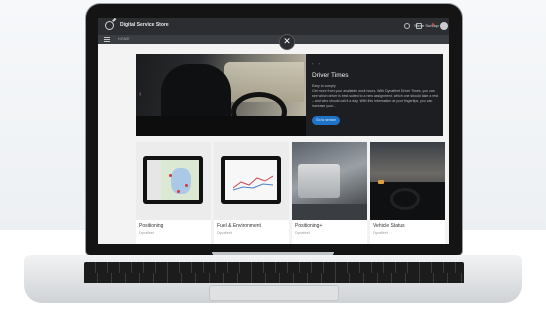 This screenshot has width=546, height=314. What do you see at coordinates (273, 39) in the screenshot?
I see `sub-navigation: HOME` at bounding box center [273, 39].